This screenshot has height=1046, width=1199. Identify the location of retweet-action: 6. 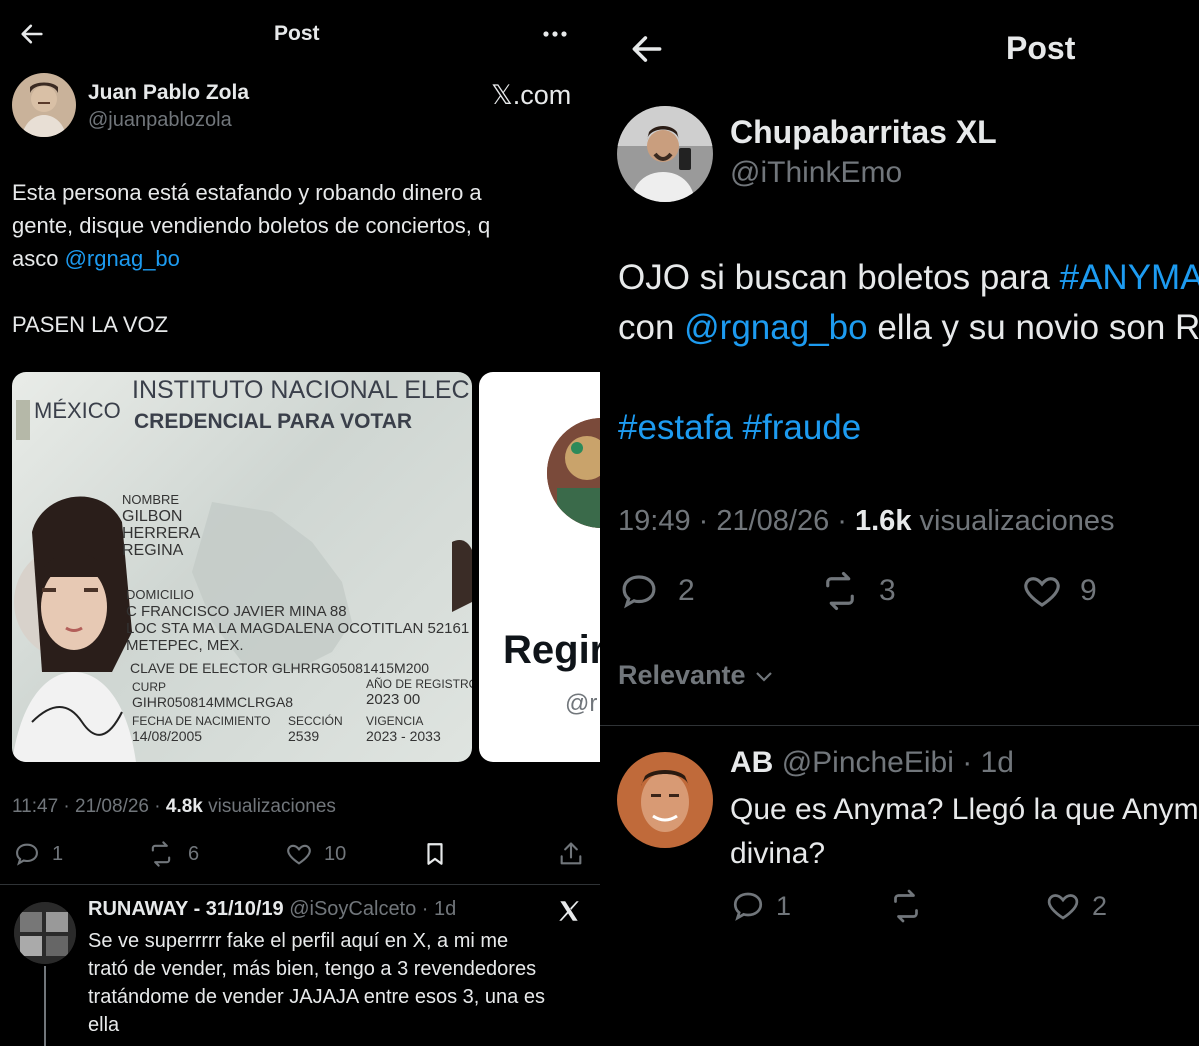
(172, 854).